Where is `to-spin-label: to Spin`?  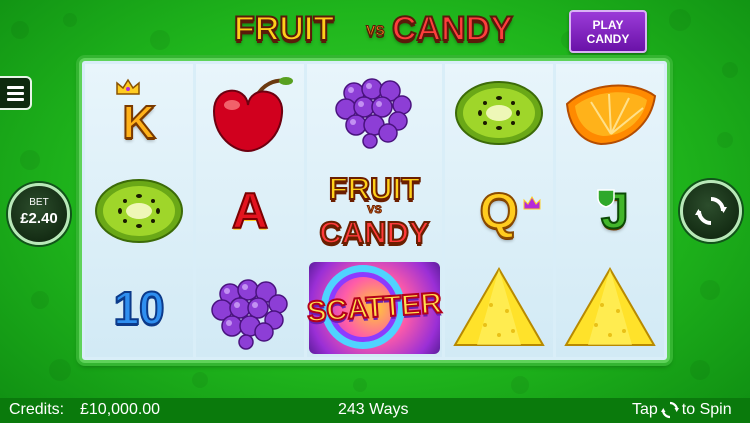 to-spin-label: to Spin is located at coordinates (706, 409).